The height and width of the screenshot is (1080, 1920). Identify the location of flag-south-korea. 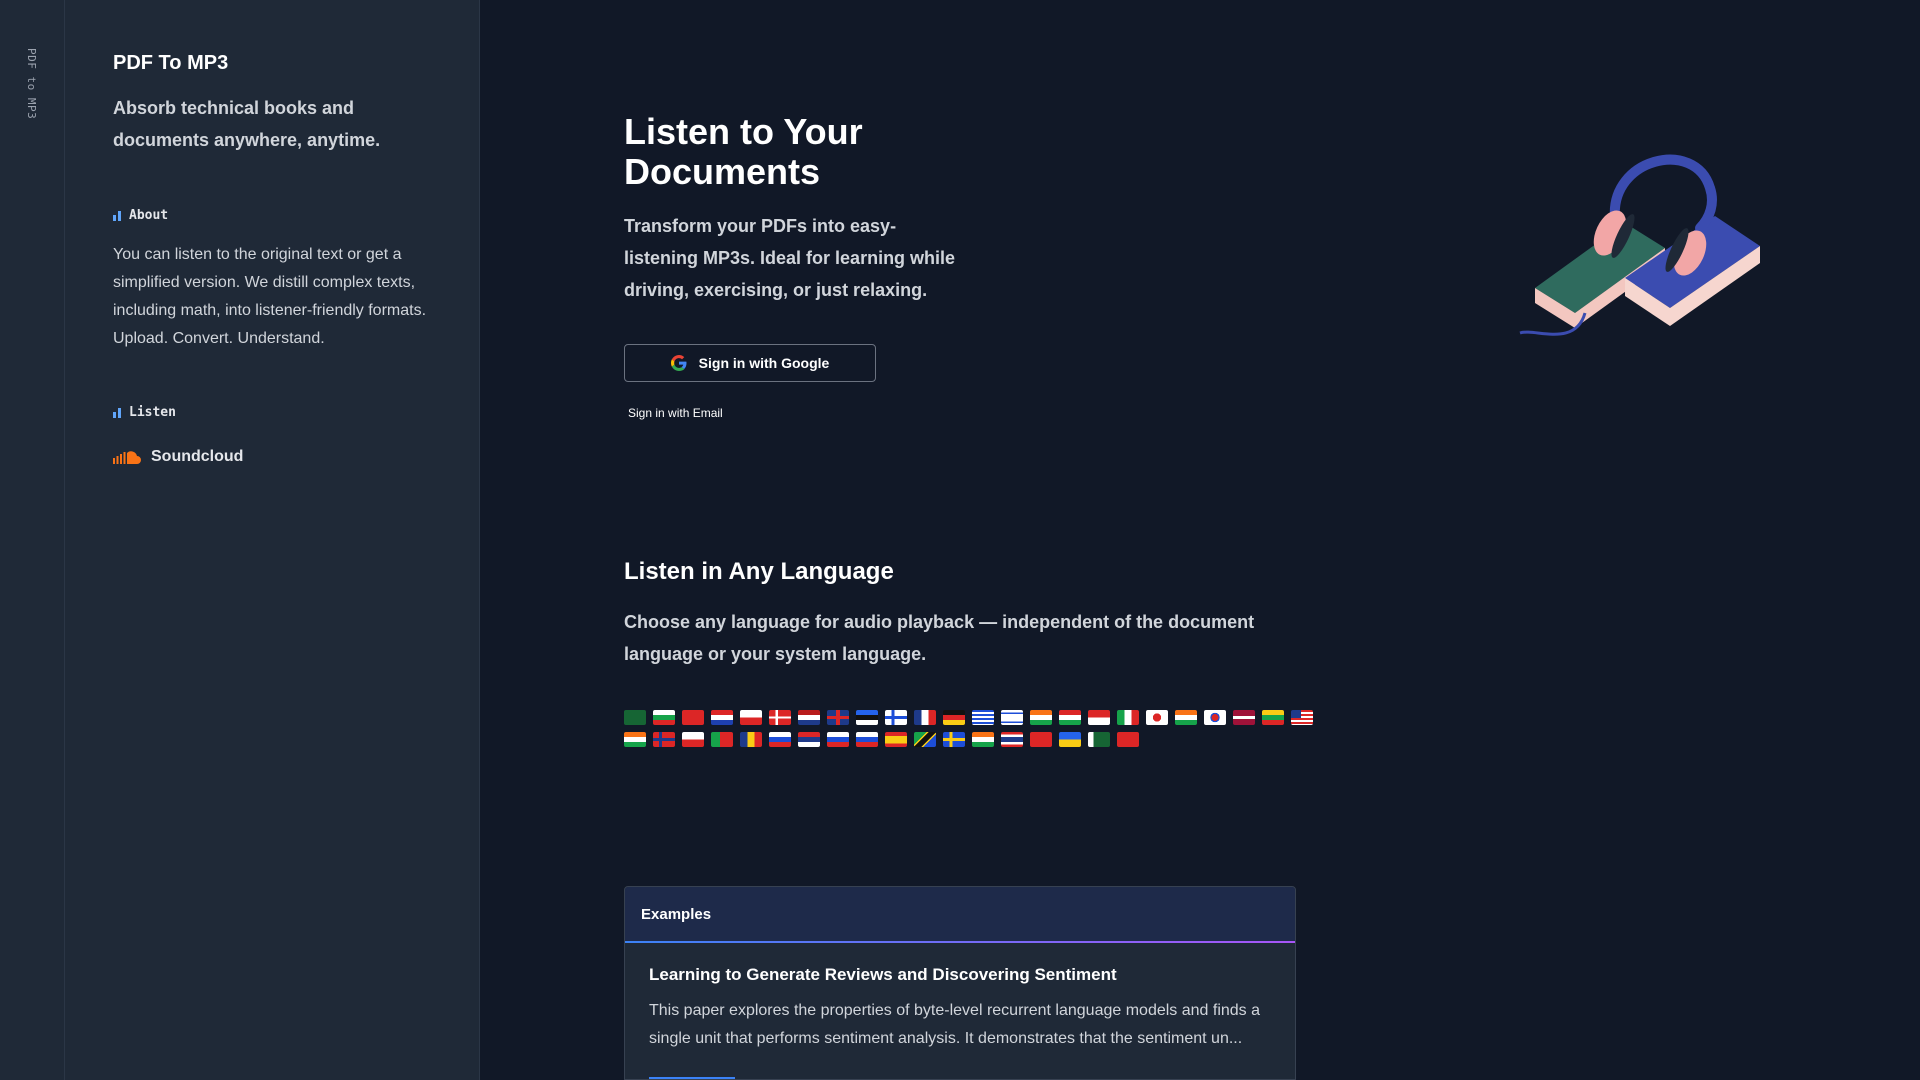
(1215, 717).